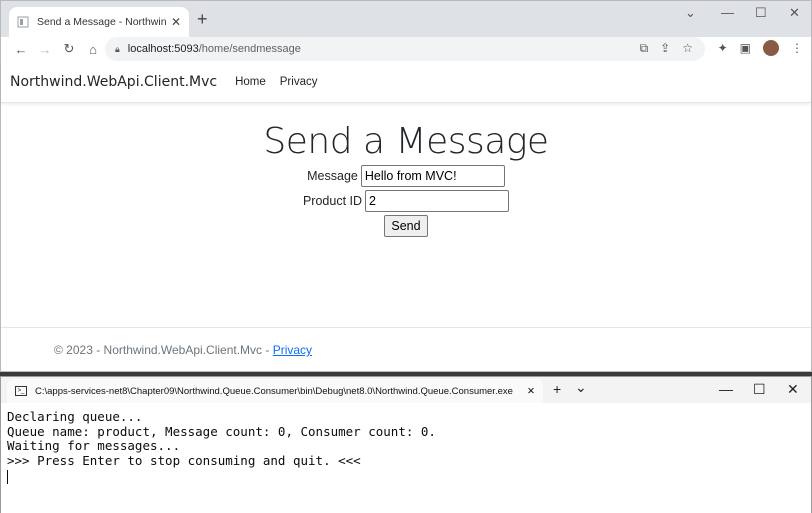  Describe the element at coordinates (332, 201) in the screenshot. I see `product-id-label: Product ID` at that location.